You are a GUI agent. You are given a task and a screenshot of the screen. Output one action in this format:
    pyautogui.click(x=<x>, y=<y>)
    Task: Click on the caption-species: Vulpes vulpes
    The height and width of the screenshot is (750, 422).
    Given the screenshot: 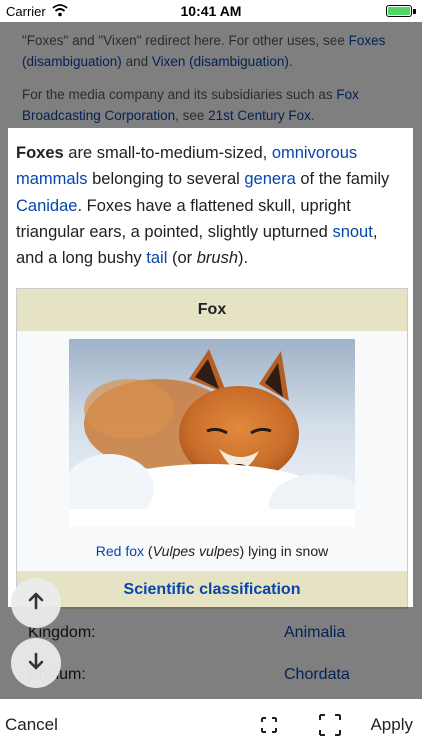 What is the action you would take?
    pyautogui.click(x=196, y=551)
    